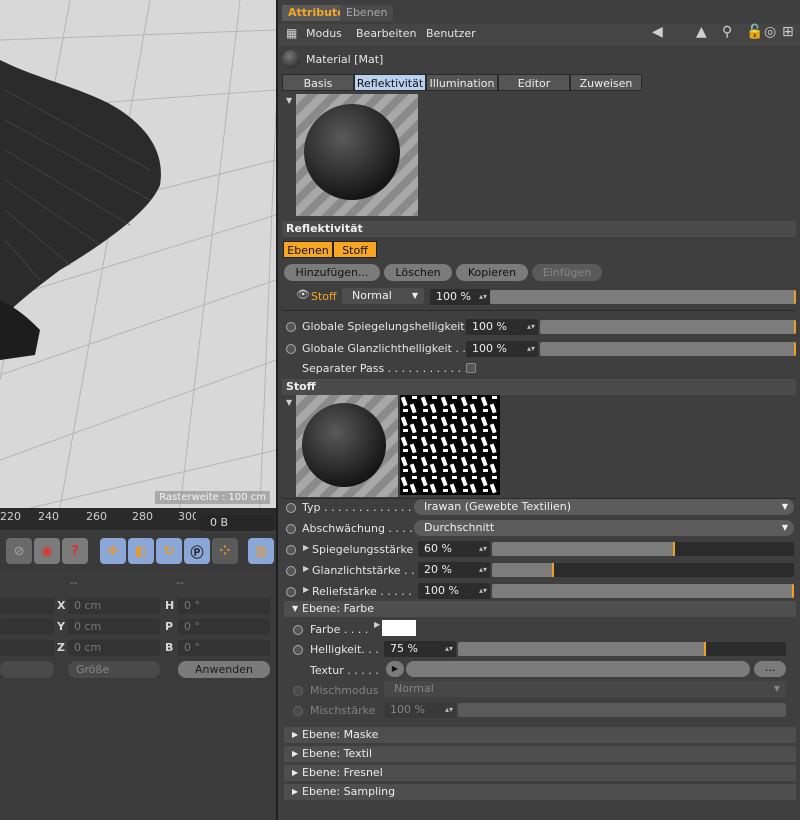 Image resolution: width=800 pixels, height=820 pixels. What do you see at coordinates (643, 570) in the screenshot?
I see `glanz-slider` at bounding box center [643, 570].